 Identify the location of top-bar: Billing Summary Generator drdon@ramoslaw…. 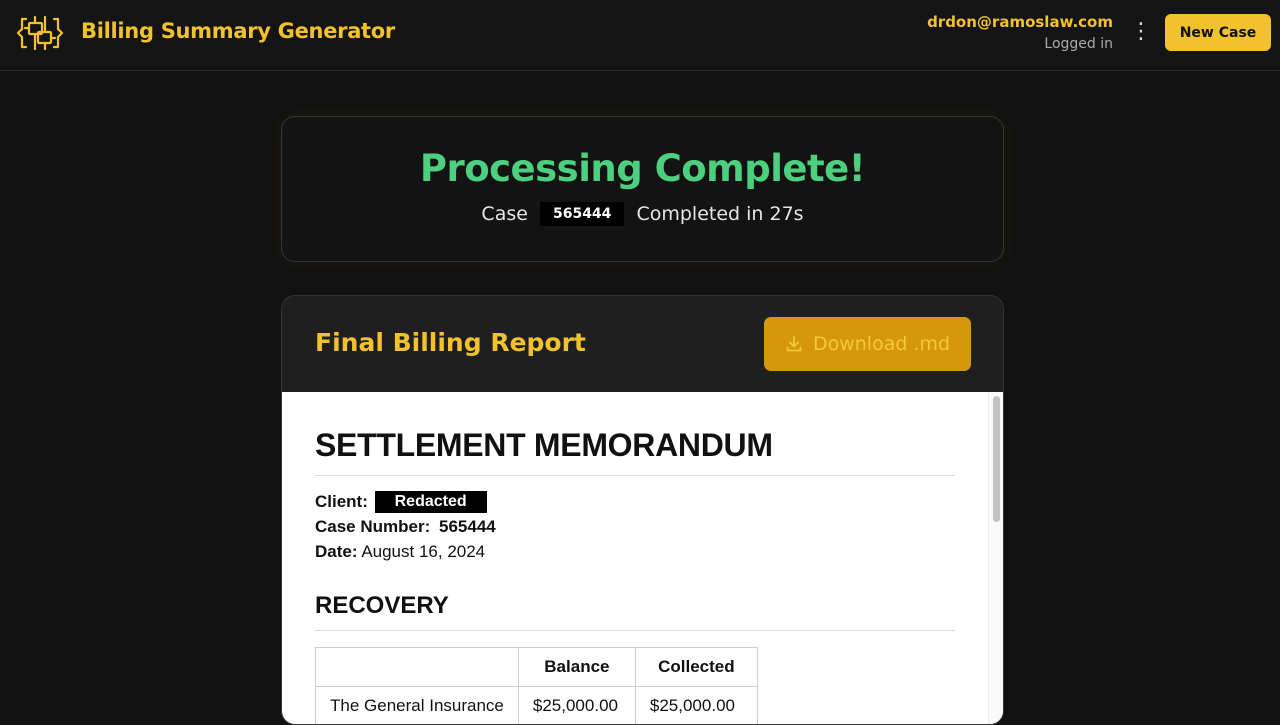
(640, 35).